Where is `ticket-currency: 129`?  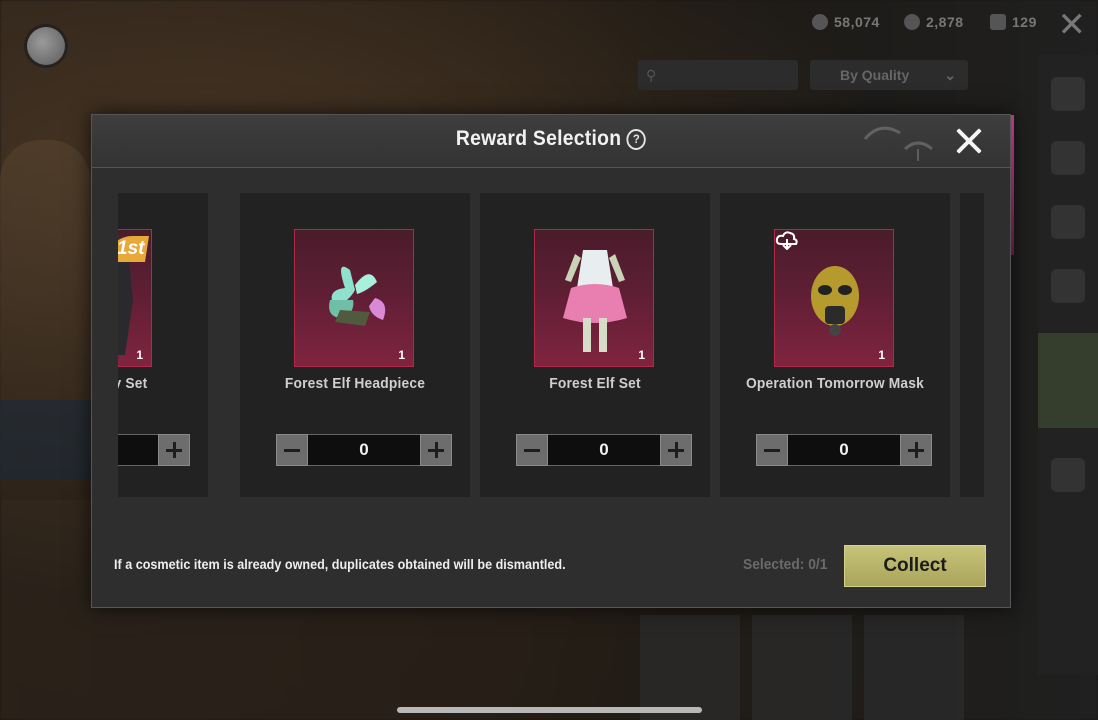
ticket-currency: 129 is located at coordinates (1013, 22).